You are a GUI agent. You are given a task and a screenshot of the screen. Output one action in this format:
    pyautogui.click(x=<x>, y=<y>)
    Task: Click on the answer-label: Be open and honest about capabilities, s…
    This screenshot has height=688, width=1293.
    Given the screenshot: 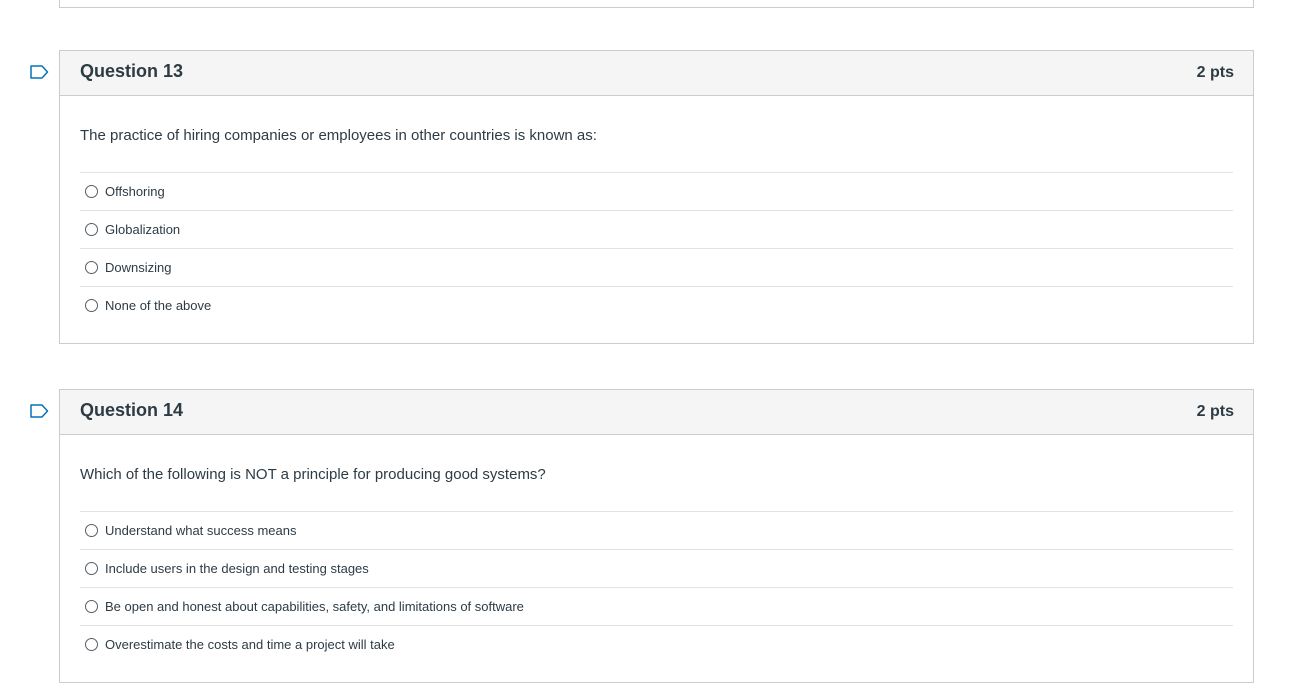 What is the action you would take?
    pyautogui.click(x=314, y=606)
    